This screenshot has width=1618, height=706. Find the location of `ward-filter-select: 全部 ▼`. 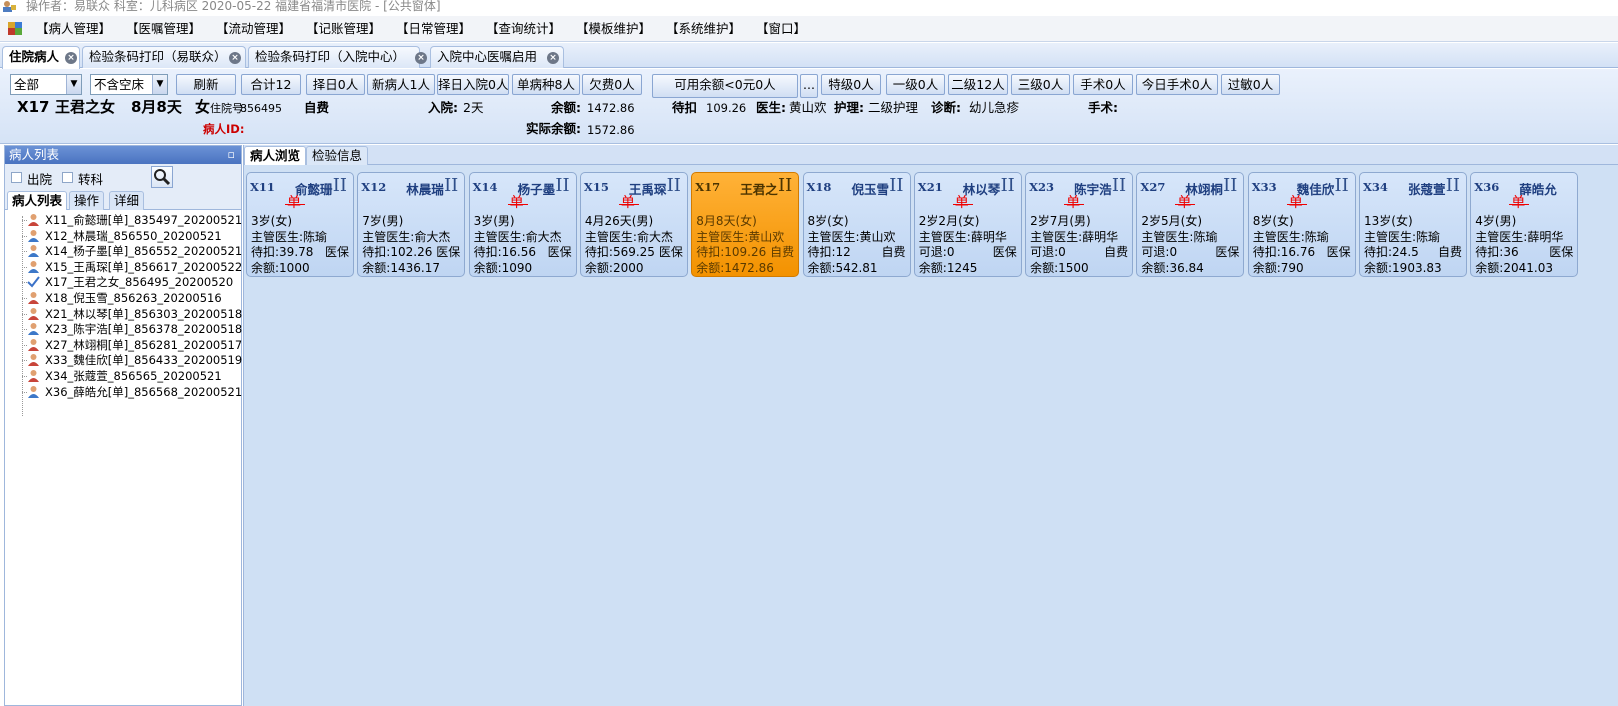

ward-filter-select: 全部 ▼ is located at coordinates (46, 84).